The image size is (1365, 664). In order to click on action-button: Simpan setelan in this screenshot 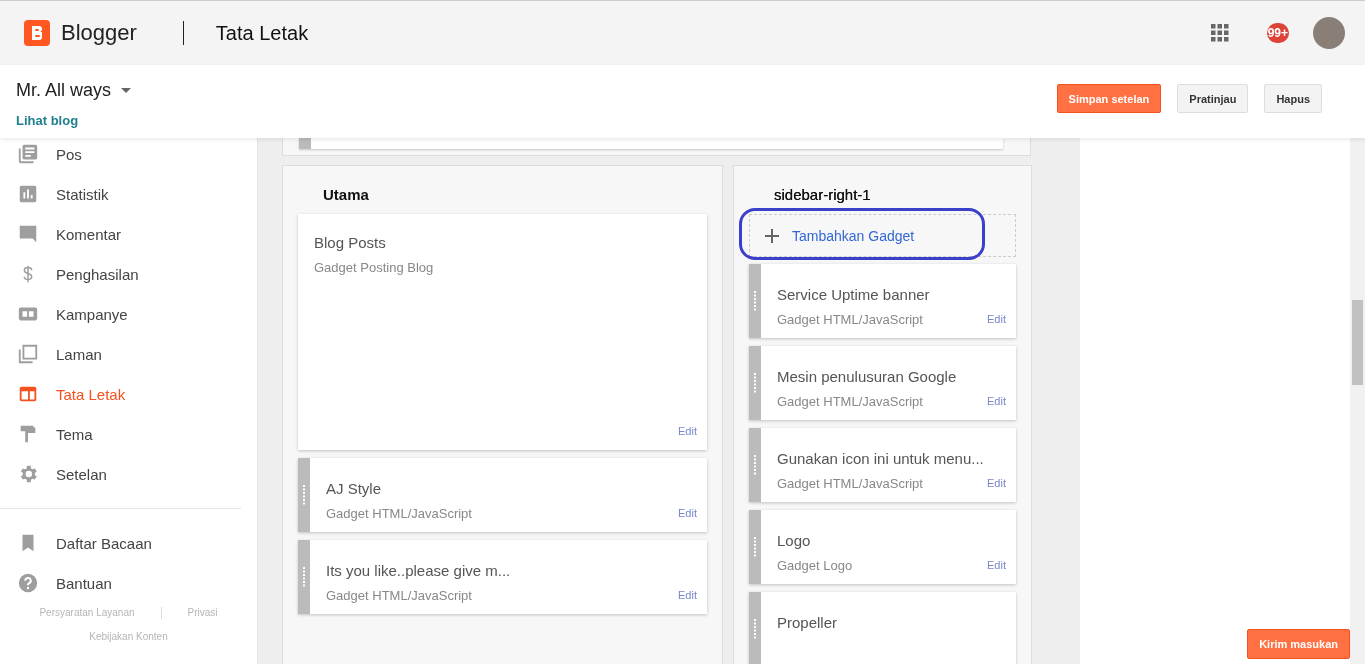, I will do `click(1109, 98)`.